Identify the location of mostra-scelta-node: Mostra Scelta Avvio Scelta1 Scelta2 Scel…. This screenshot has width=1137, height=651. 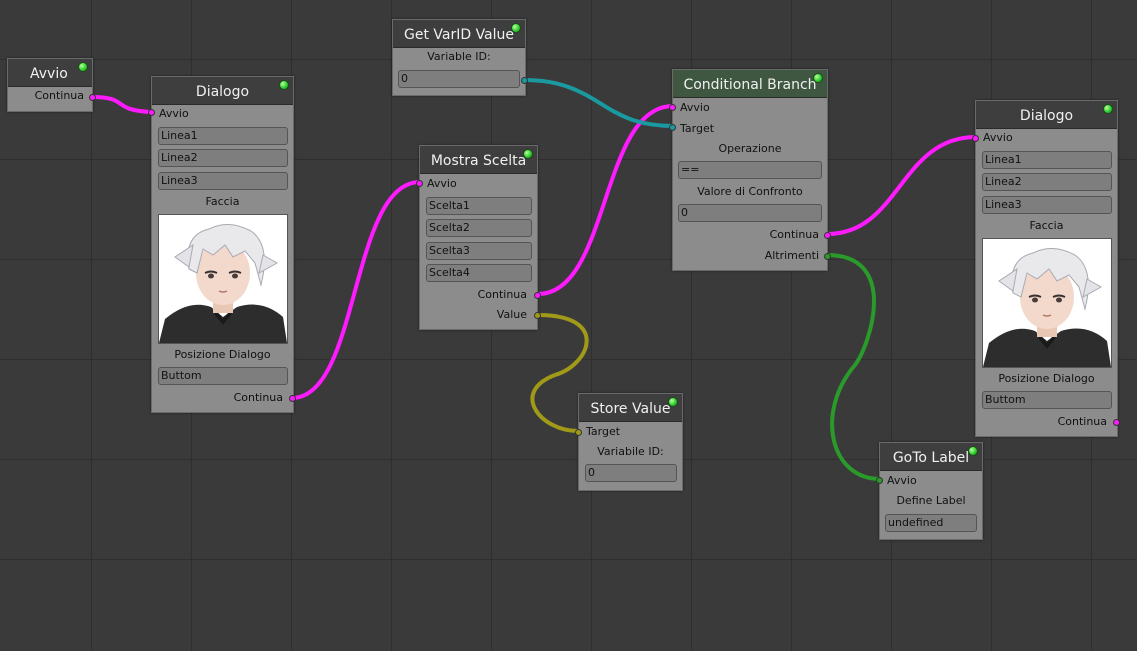
(478, 237).